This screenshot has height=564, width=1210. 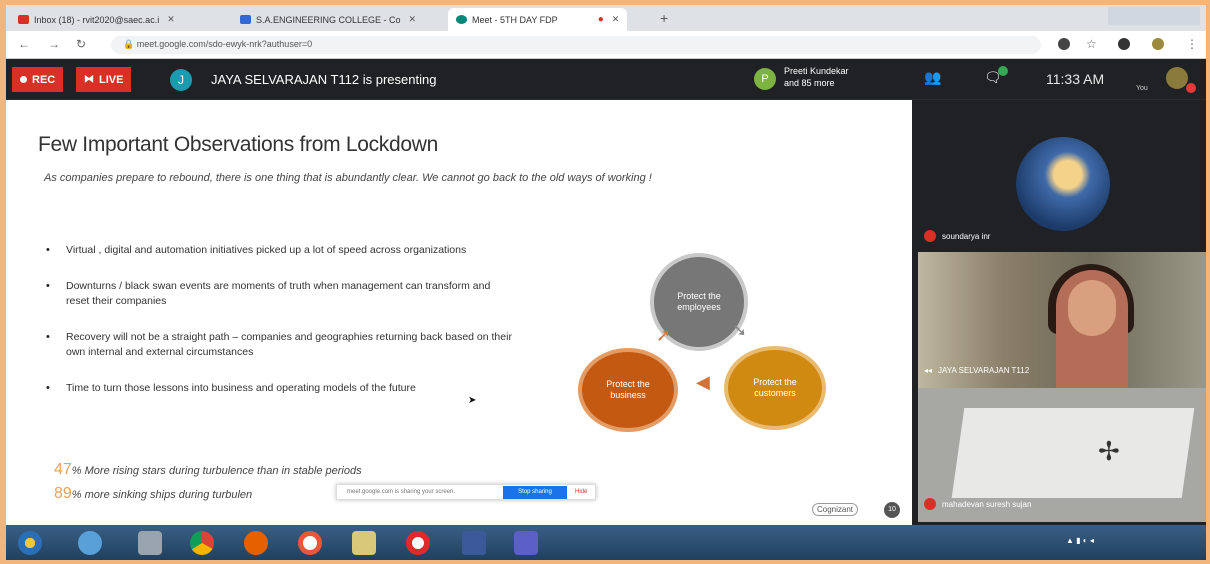 I want to click on start-button-icon, so click(x=30, y=543).